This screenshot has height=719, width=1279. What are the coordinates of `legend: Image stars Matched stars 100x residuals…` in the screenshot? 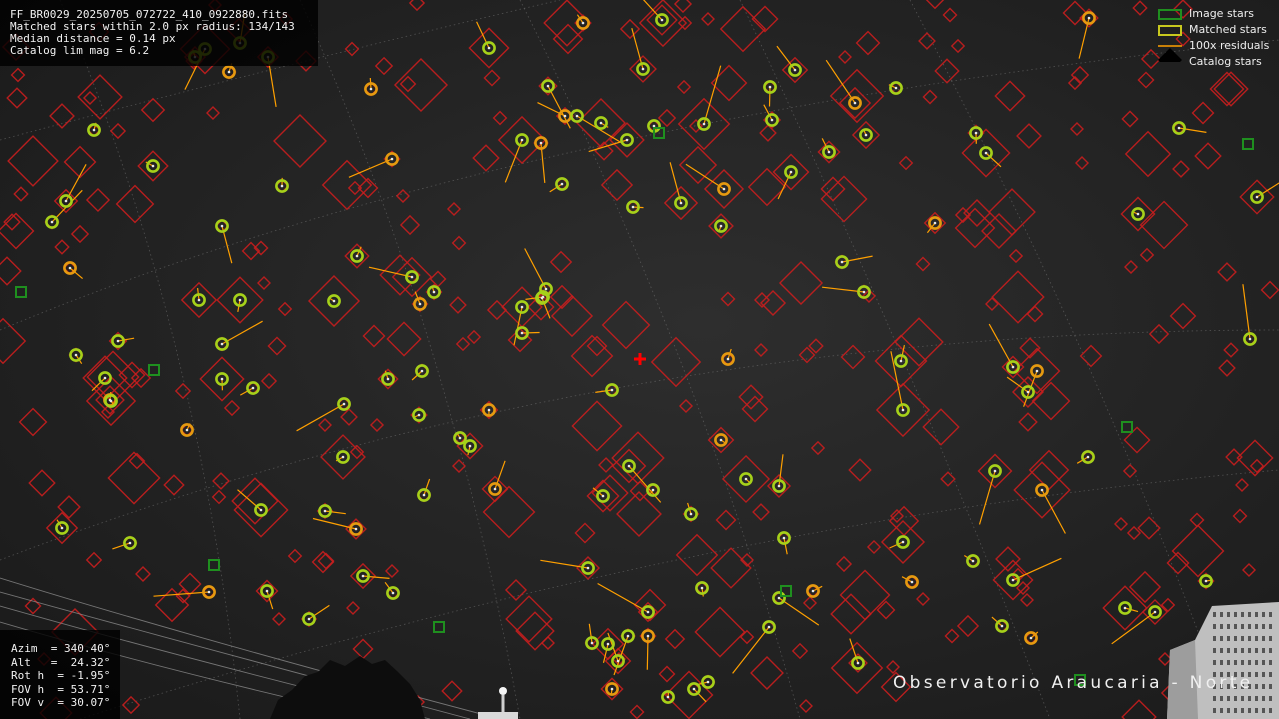 It's located at (1214, 38).